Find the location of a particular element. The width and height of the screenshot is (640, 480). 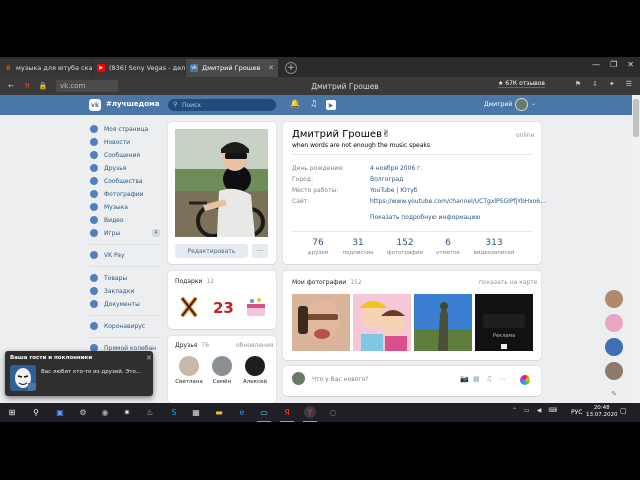

skype-app-icon: S is located at coordinates (174, 412).